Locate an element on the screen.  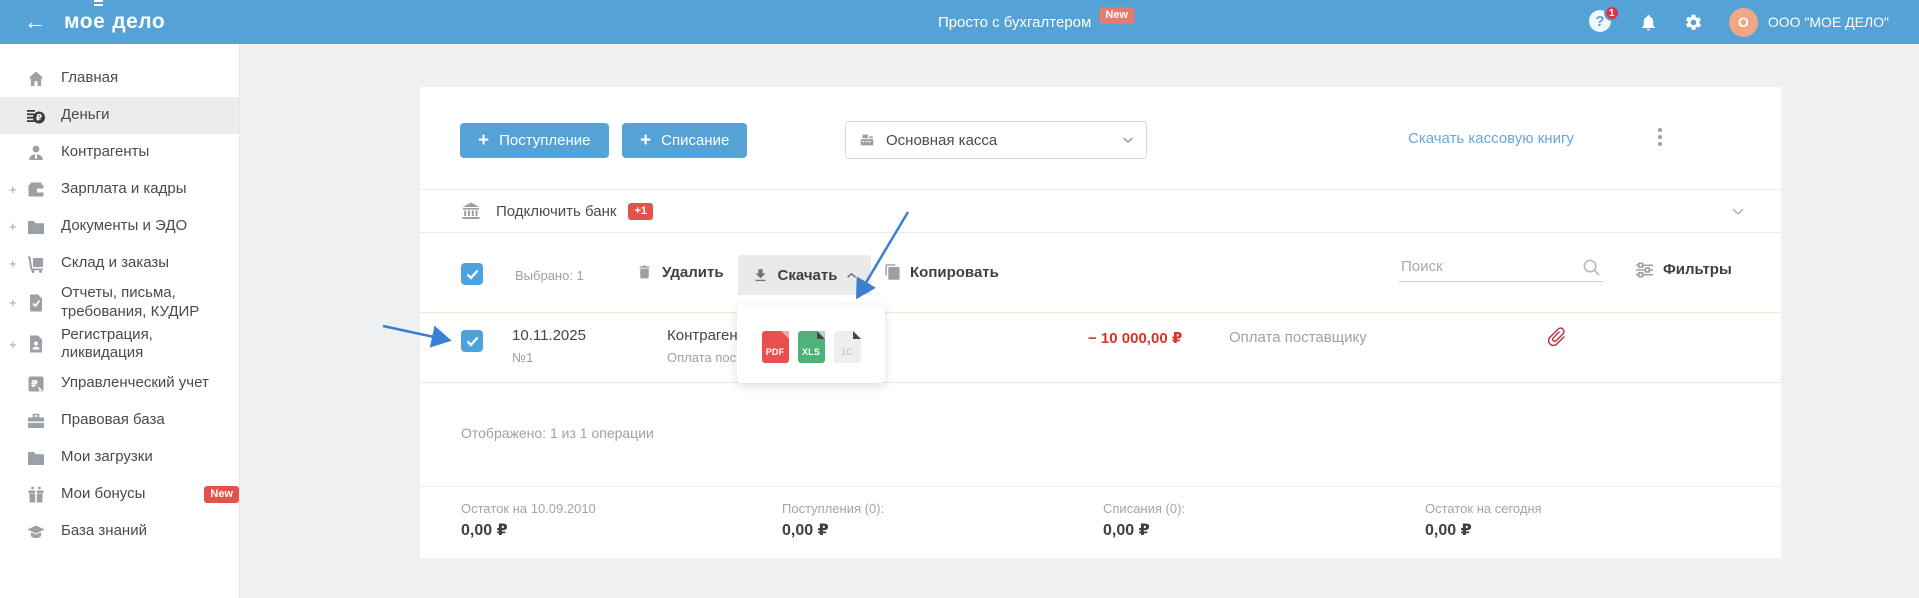
operation-date: 10.11.2025 is located at coordinates (549, 335).